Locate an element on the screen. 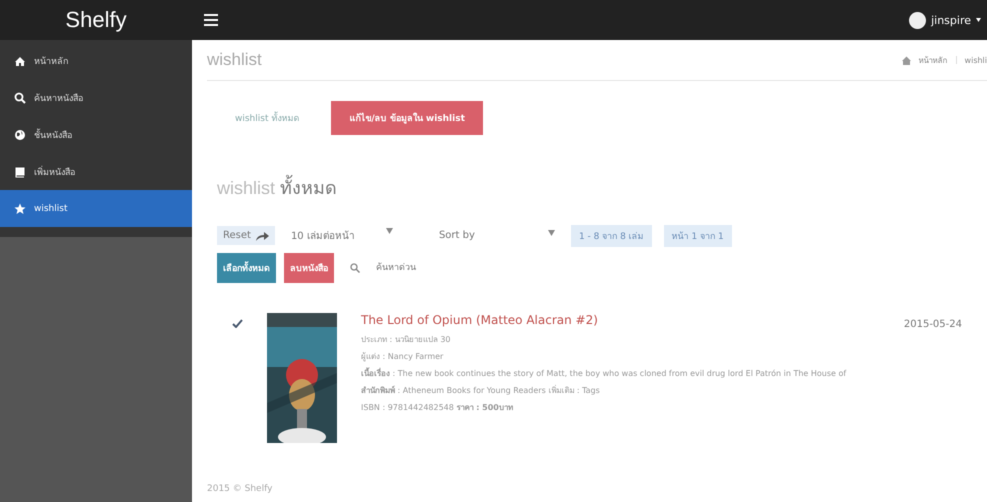 Image resolution: width=987 pixels, height=502 pixels. tab: wishlist ทั้งหมด is located at coordinates (267, 118).